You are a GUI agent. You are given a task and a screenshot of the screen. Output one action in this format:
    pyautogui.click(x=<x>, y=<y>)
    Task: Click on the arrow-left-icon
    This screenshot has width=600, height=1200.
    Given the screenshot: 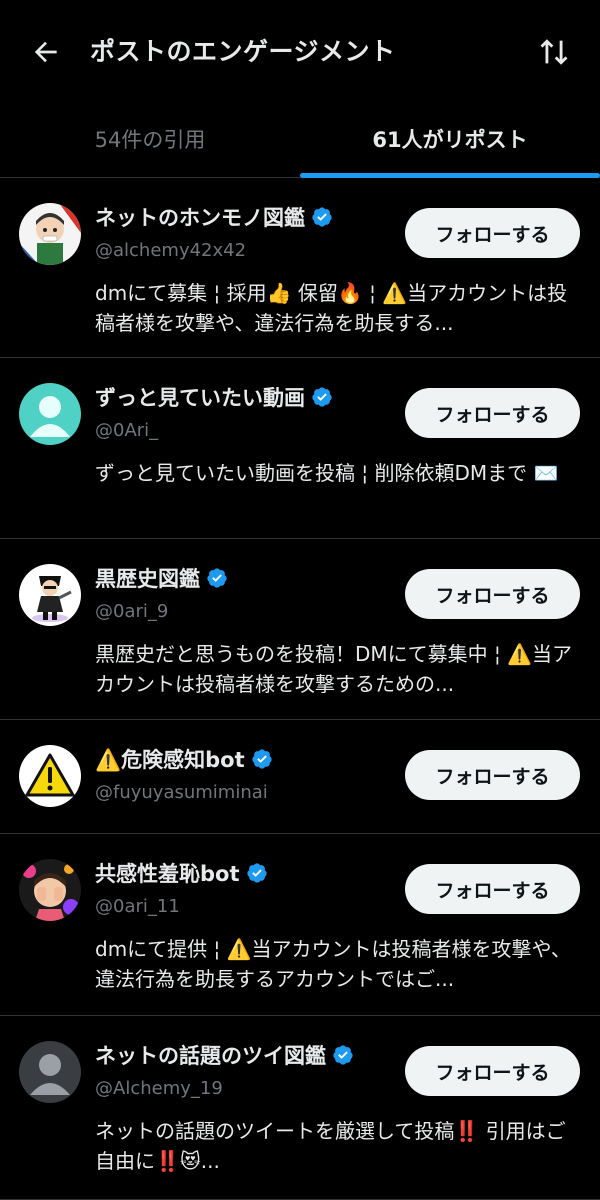 What is the action you would take?
    pyautogui.click(x=45, y=52)
    